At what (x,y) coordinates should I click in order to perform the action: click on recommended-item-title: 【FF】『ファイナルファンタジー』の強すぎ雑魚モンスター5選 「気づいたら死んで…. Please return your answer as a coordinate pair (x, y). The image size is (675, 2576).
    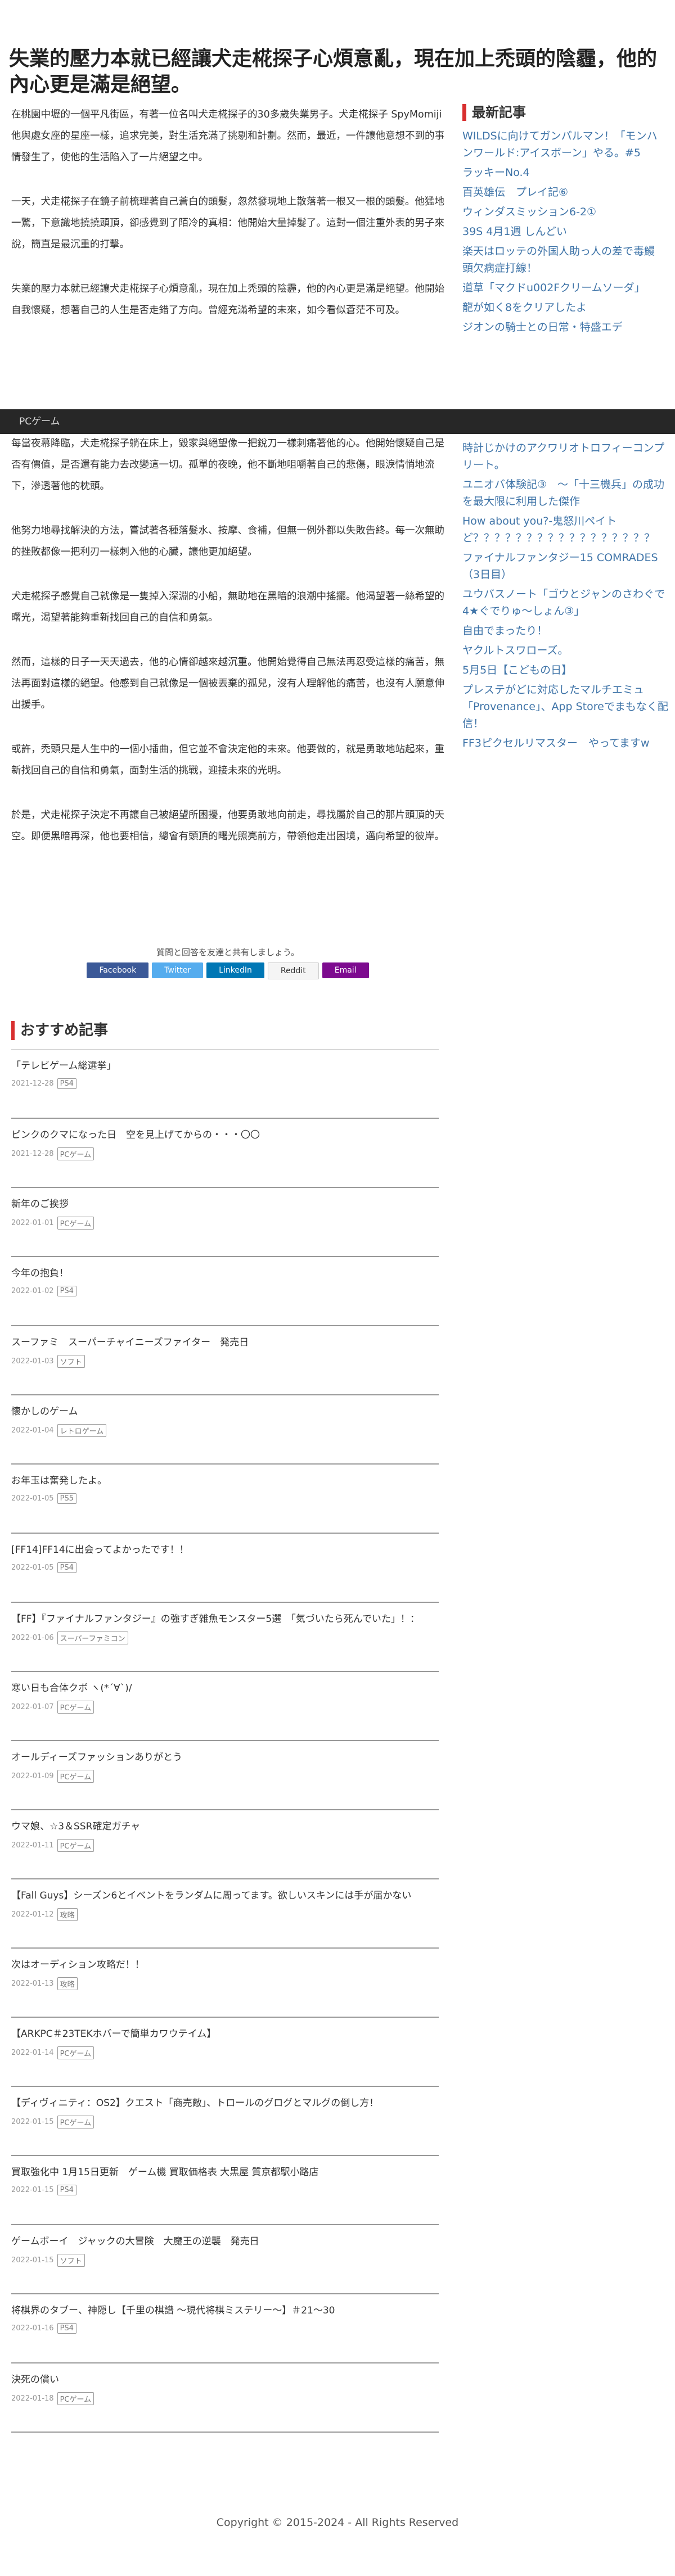
    Looking at the image, I should click on (225, 1619).